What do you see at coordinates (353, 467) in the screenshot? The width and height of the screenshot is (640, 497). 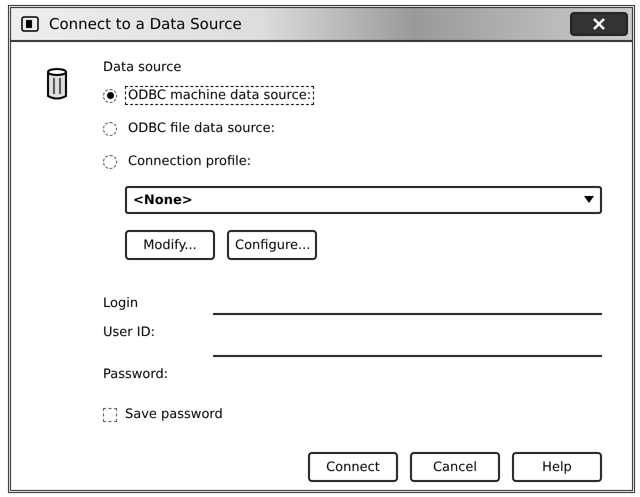 I see `dialog-button: Connect` at bounding box center [353, 467].